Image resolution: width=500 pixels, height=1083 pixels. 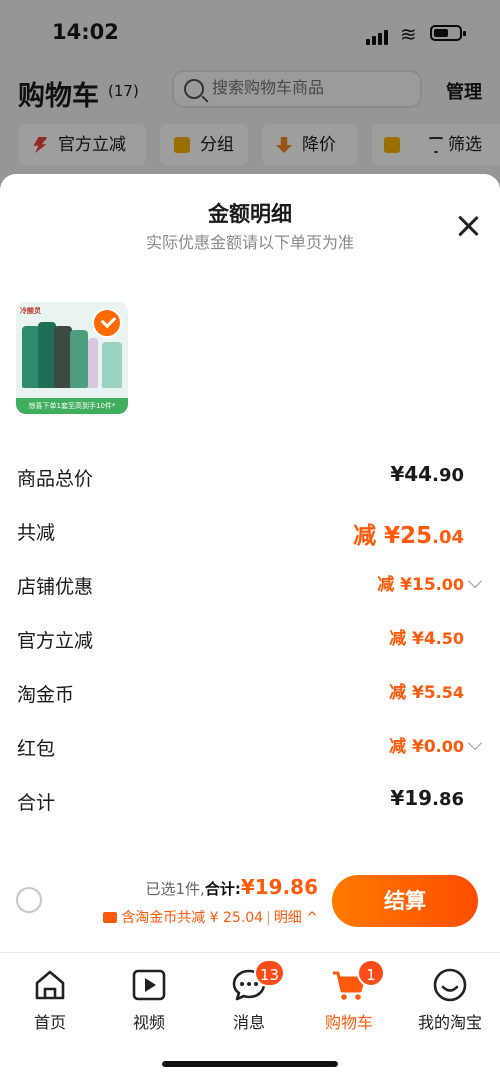 I want to click on row-goods-total: 商品总价 ¥44.90, so click(x=250, y=480).